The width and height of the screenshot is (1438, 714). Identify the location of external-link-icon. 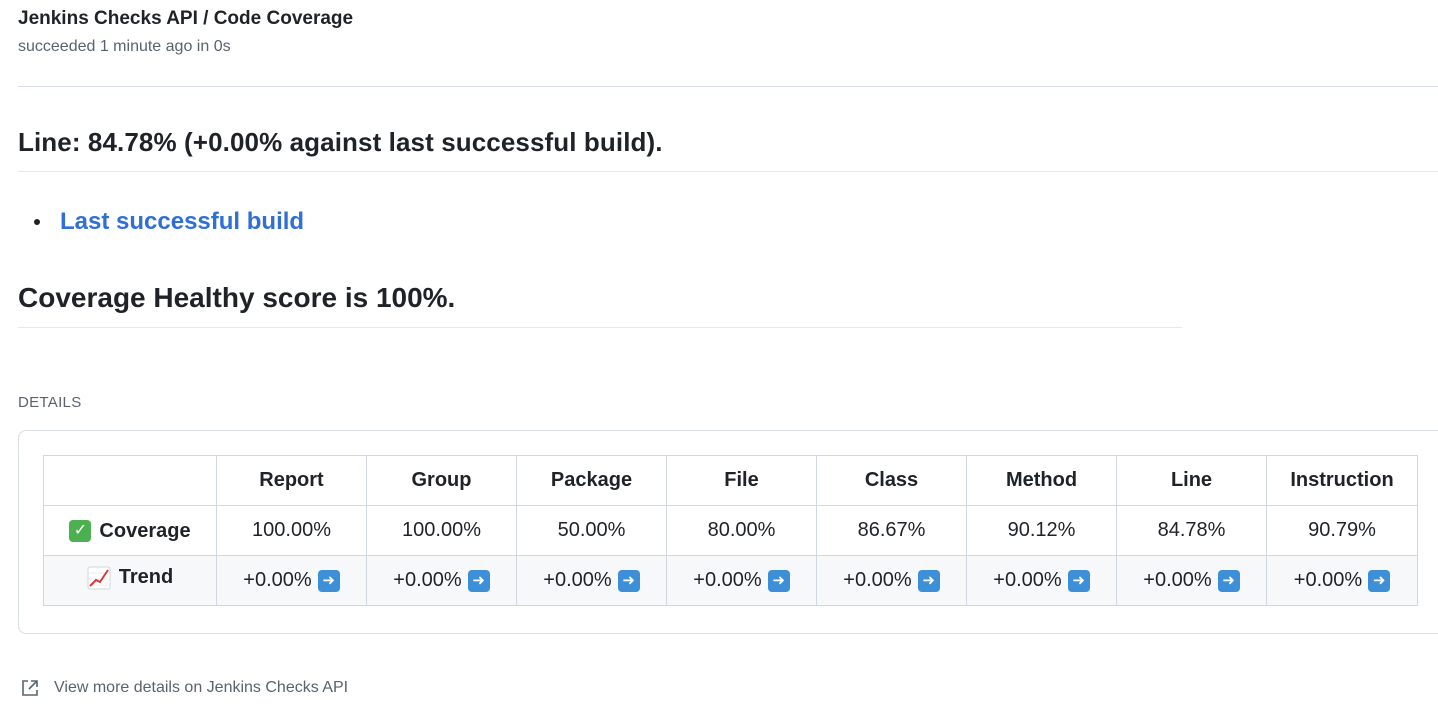
(30, 688).